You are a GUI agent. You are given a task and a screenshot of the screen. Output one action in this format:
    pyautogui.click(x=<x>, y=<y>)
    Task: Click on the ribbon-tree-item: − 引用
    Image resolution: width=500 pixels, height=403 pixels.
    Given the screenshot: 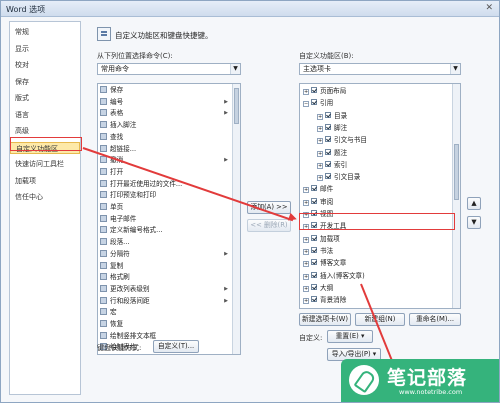 What is the action you would take?
    pyautogui.click(x=316, y=103)
    